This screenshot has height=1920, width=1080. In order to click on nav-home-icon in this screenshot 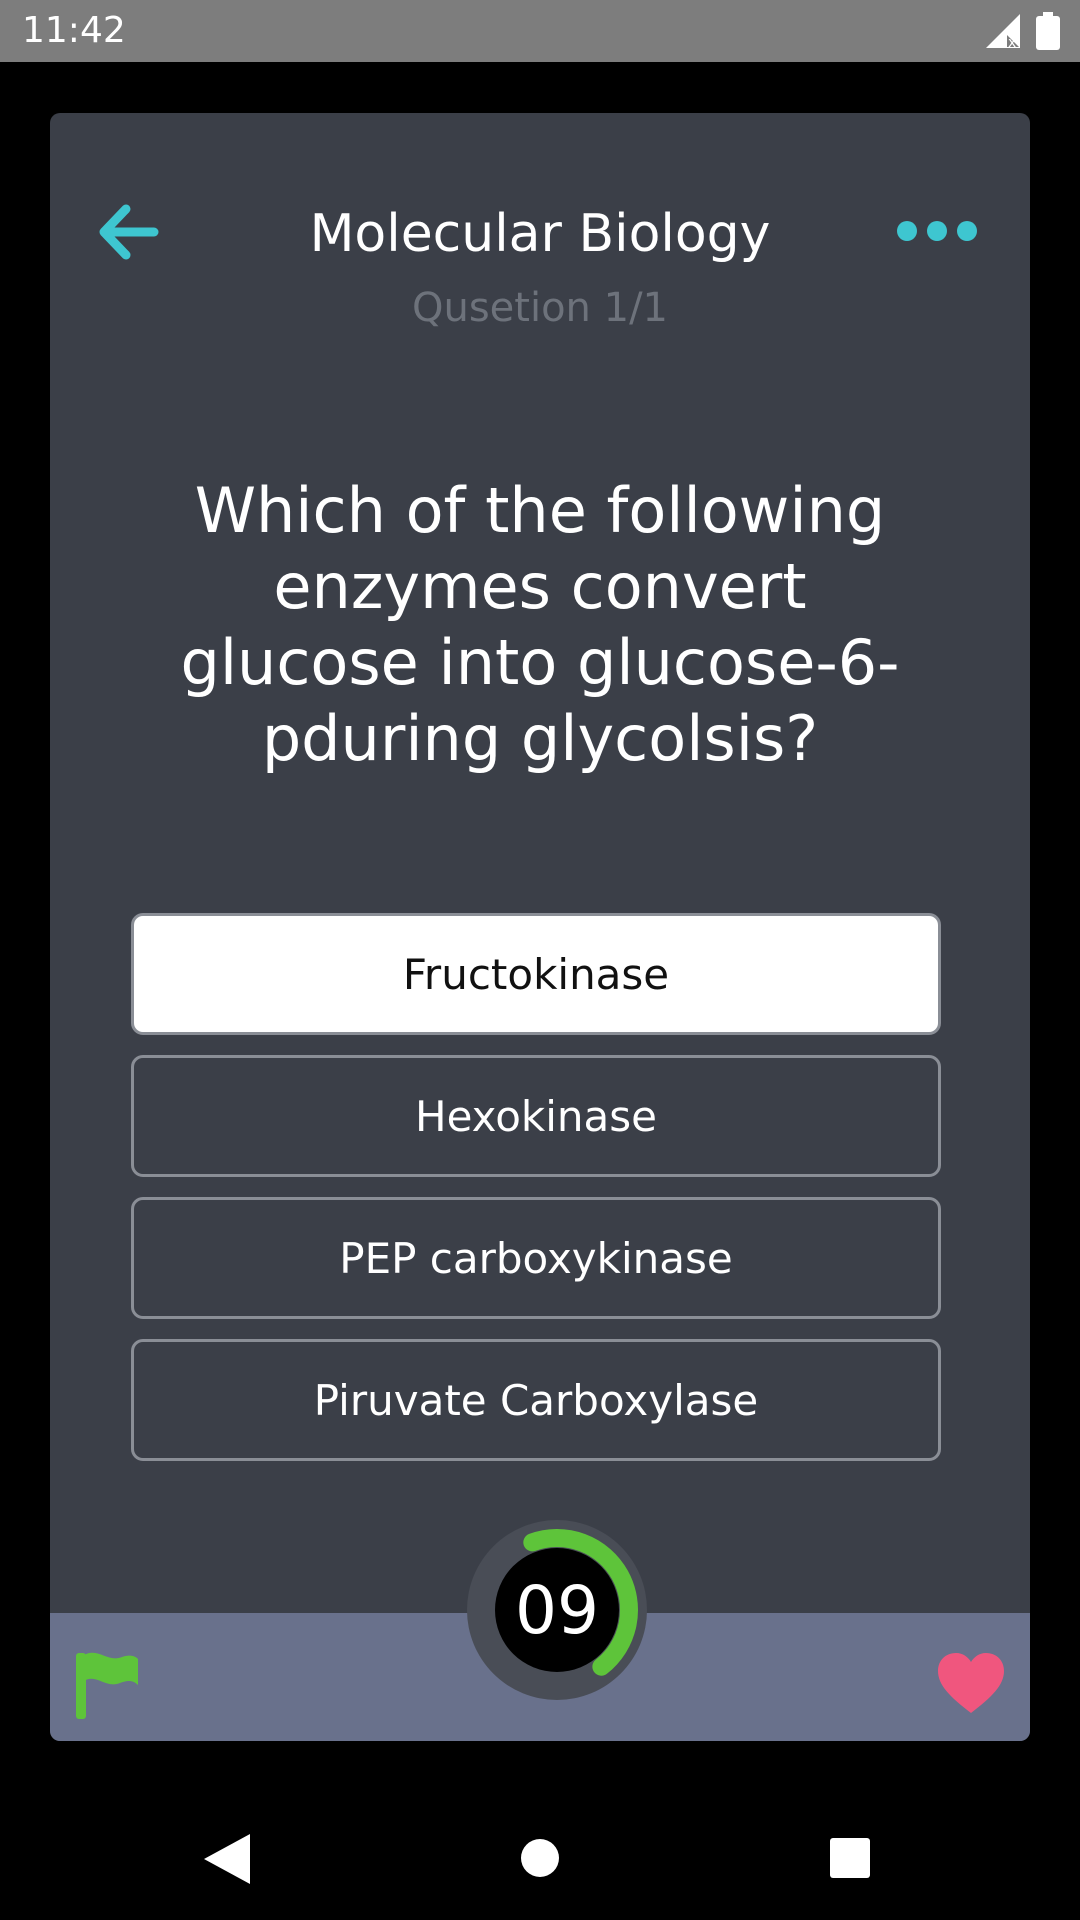, I will do `click(540, 1858)`.